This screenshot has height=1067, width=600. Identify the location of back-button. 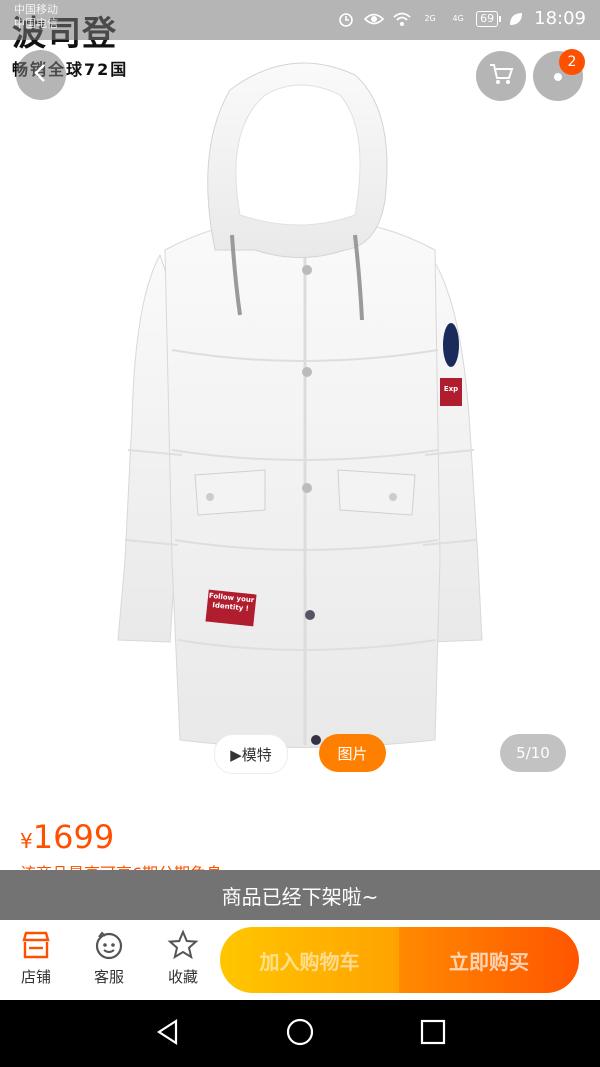
(41, 75).